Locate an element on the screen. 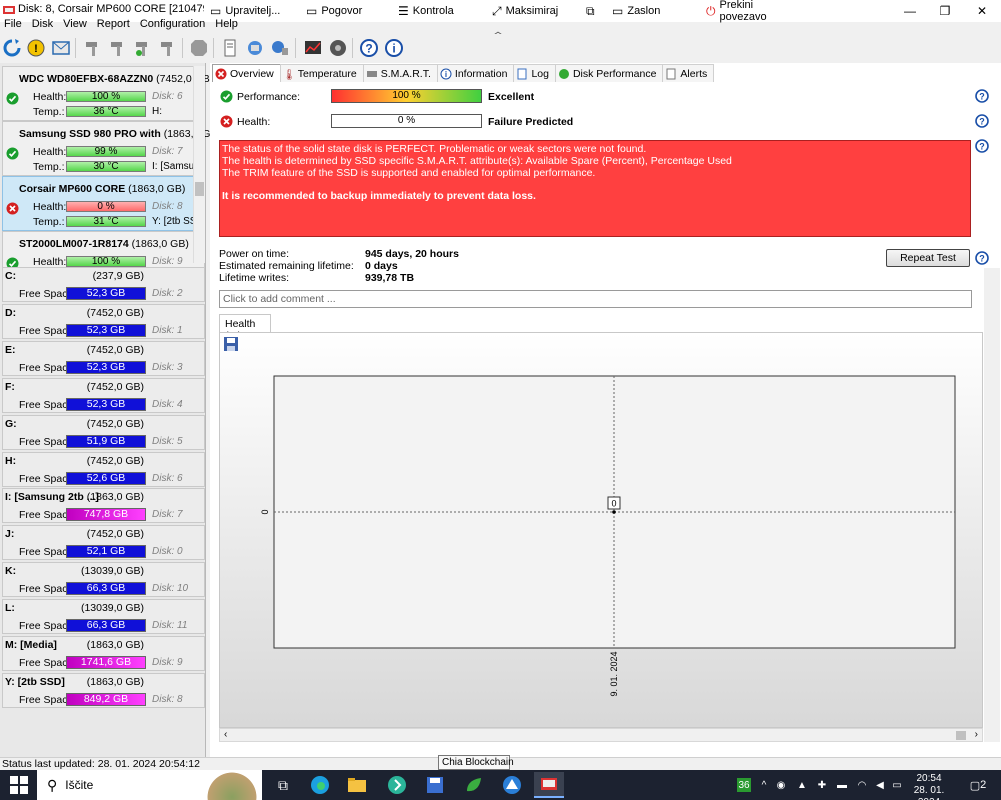  chevron-right-icon: › is located at coordinates (976, 734).